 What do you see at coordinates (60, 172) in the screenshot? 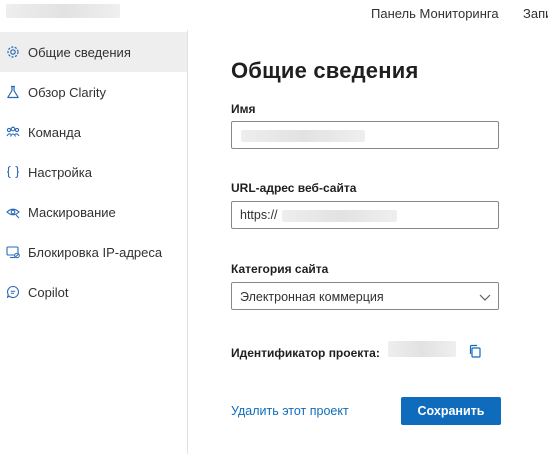
I see `sidebar-item-label: Настройка` at bounding box center [60, 172].